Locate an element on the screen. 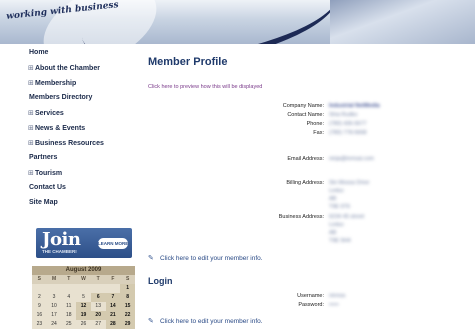 This screenshot has height=336, width=475. login-section-title: Login is located at coordinates (160, 281).